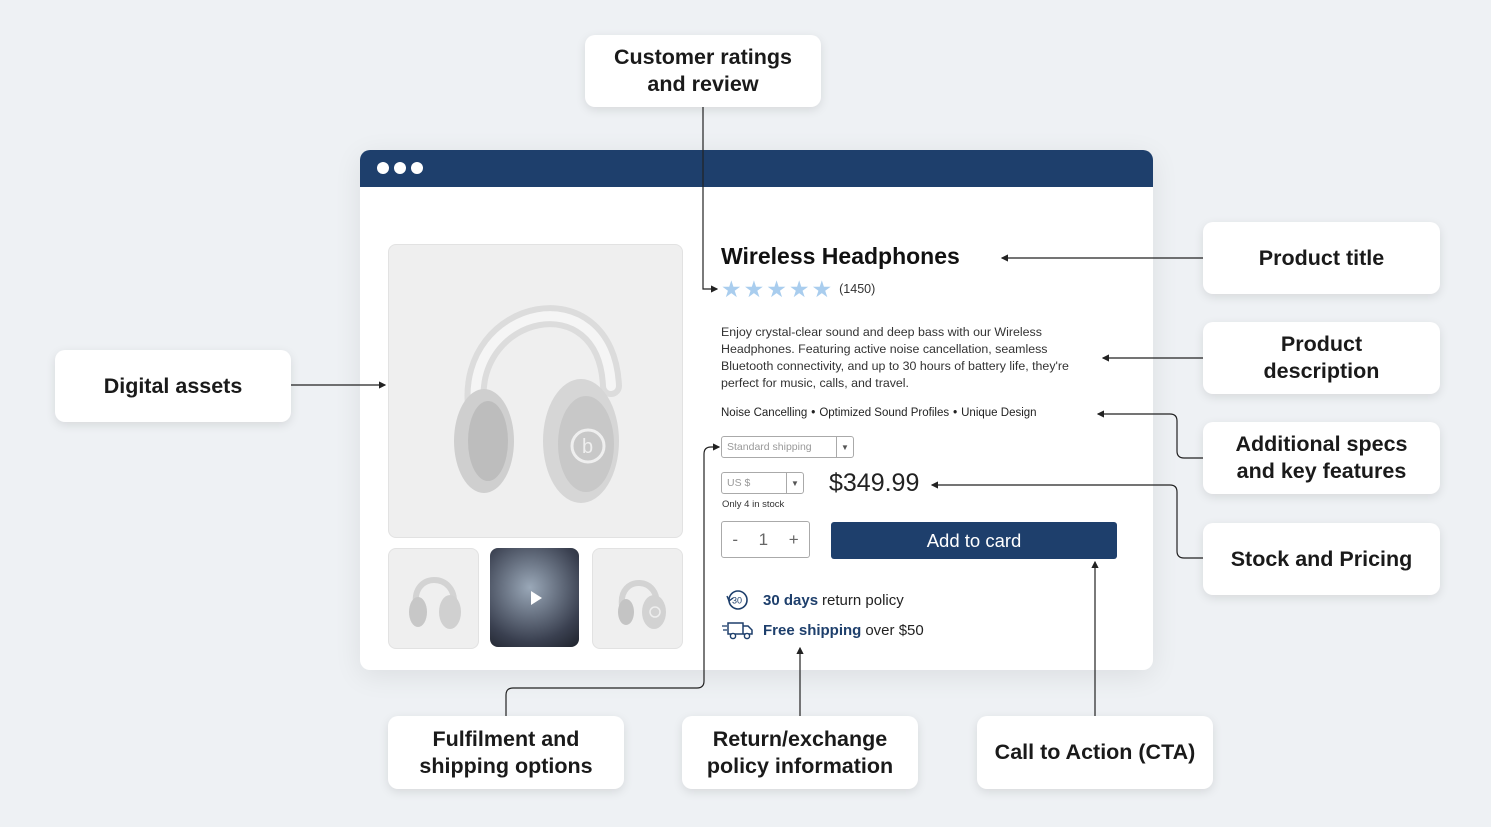 The height and width of the screenshot is (827, 1491). I want to click on shipping-select: Standard shipping ▼, so click(787, 447).